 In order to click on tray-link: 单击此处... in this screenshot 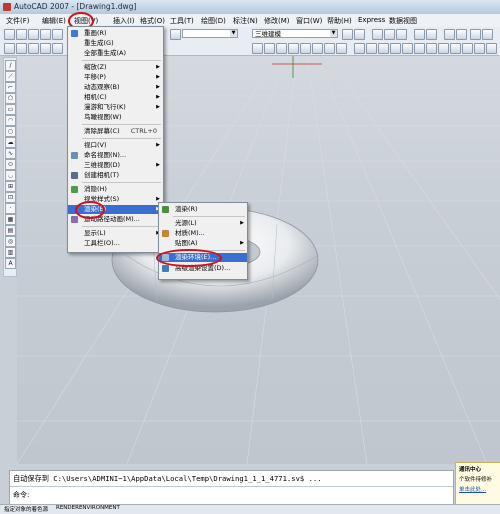, I will do `click(472, 489)`.